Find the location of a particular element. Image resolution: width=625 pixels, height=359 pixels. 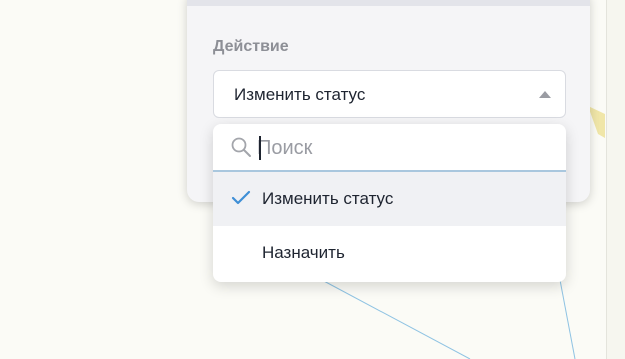

text-cursor is located at coordinates (260, 148).